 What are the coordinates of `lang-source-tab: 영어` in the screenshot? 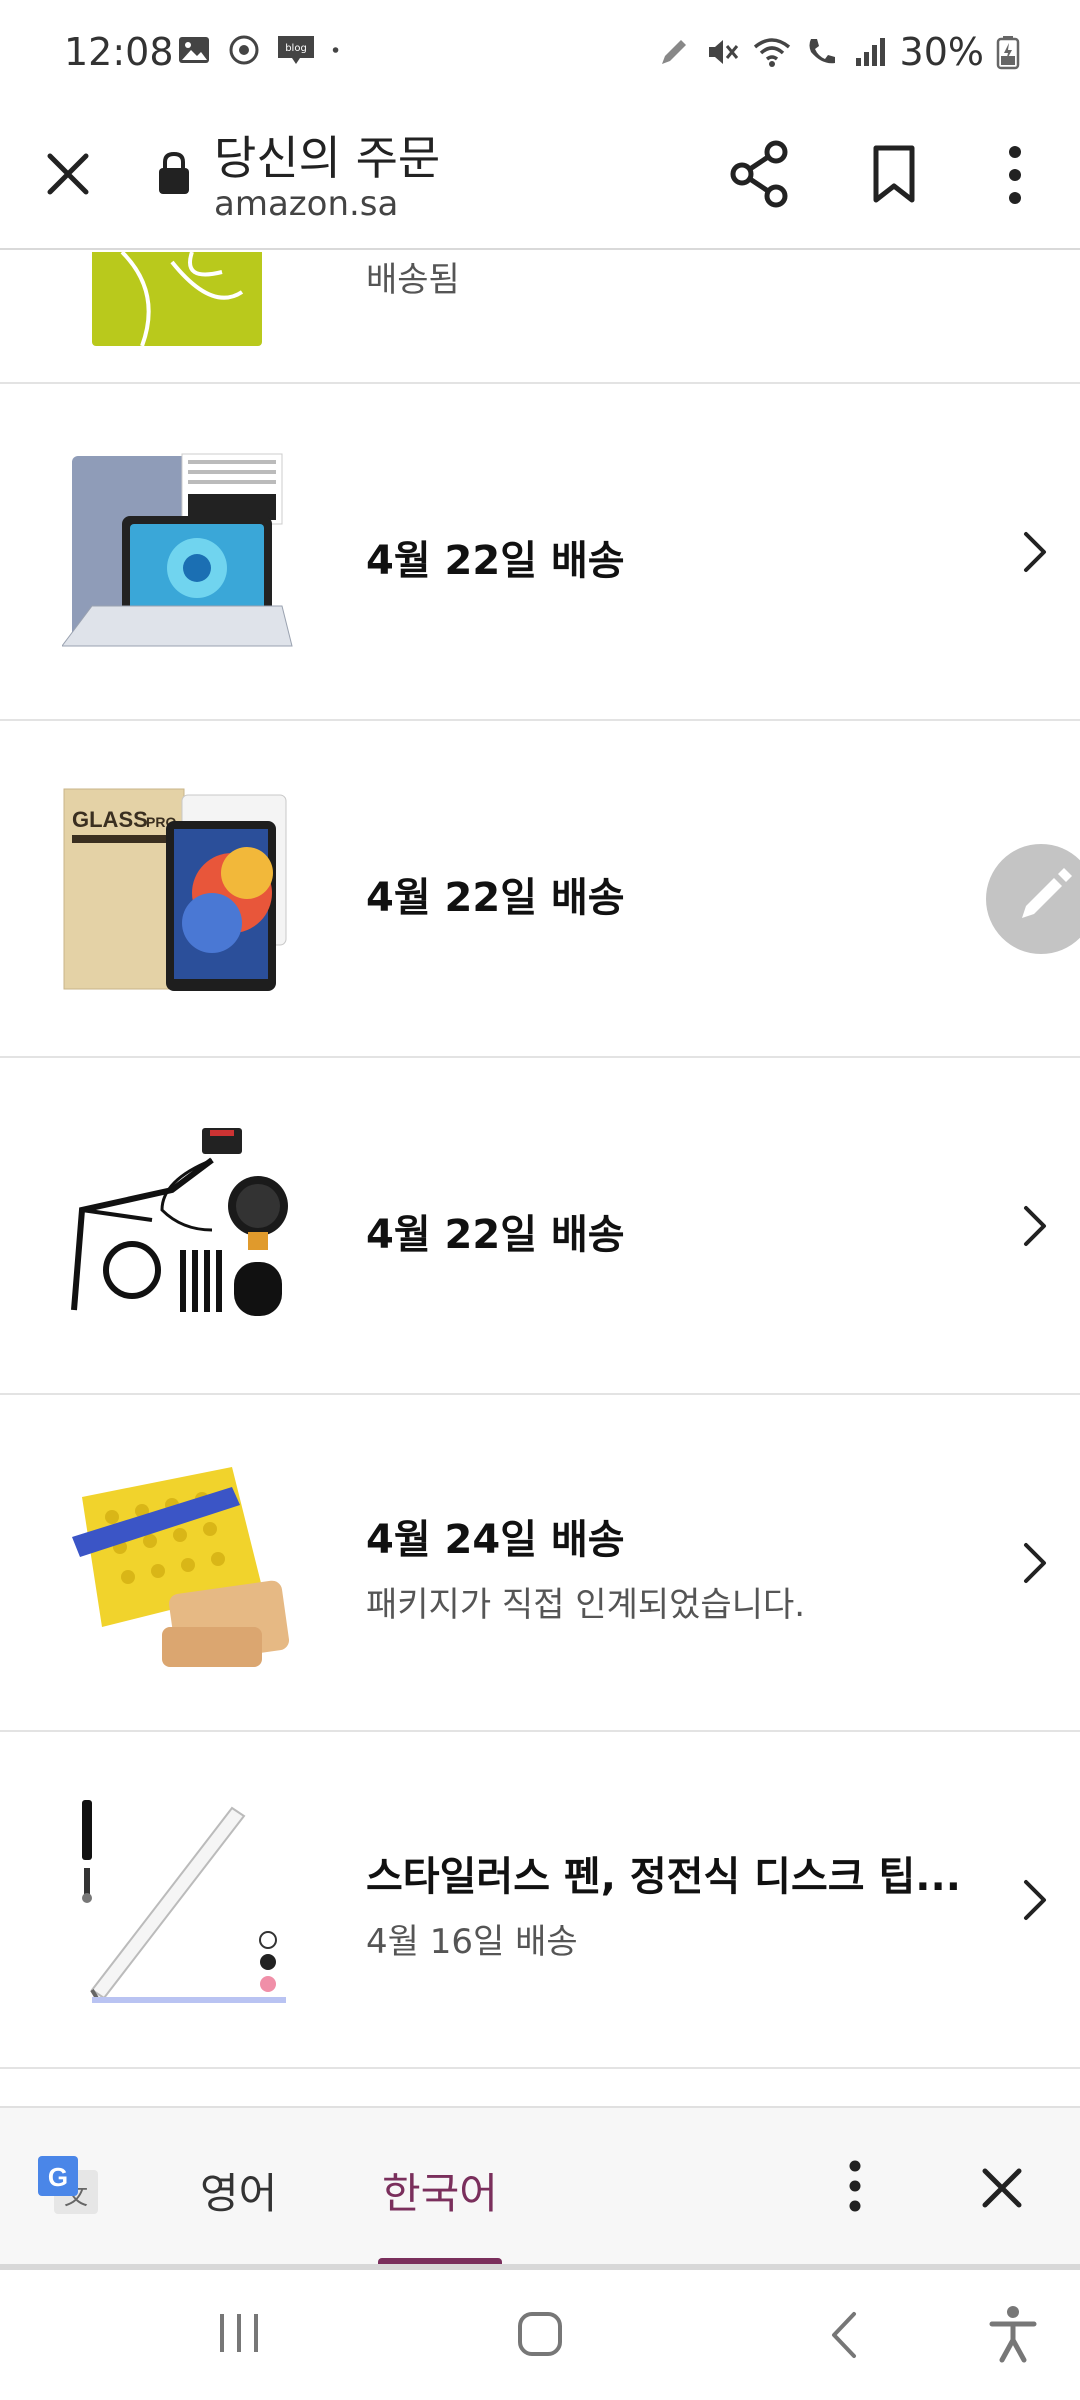 It's located at (238, 2190).